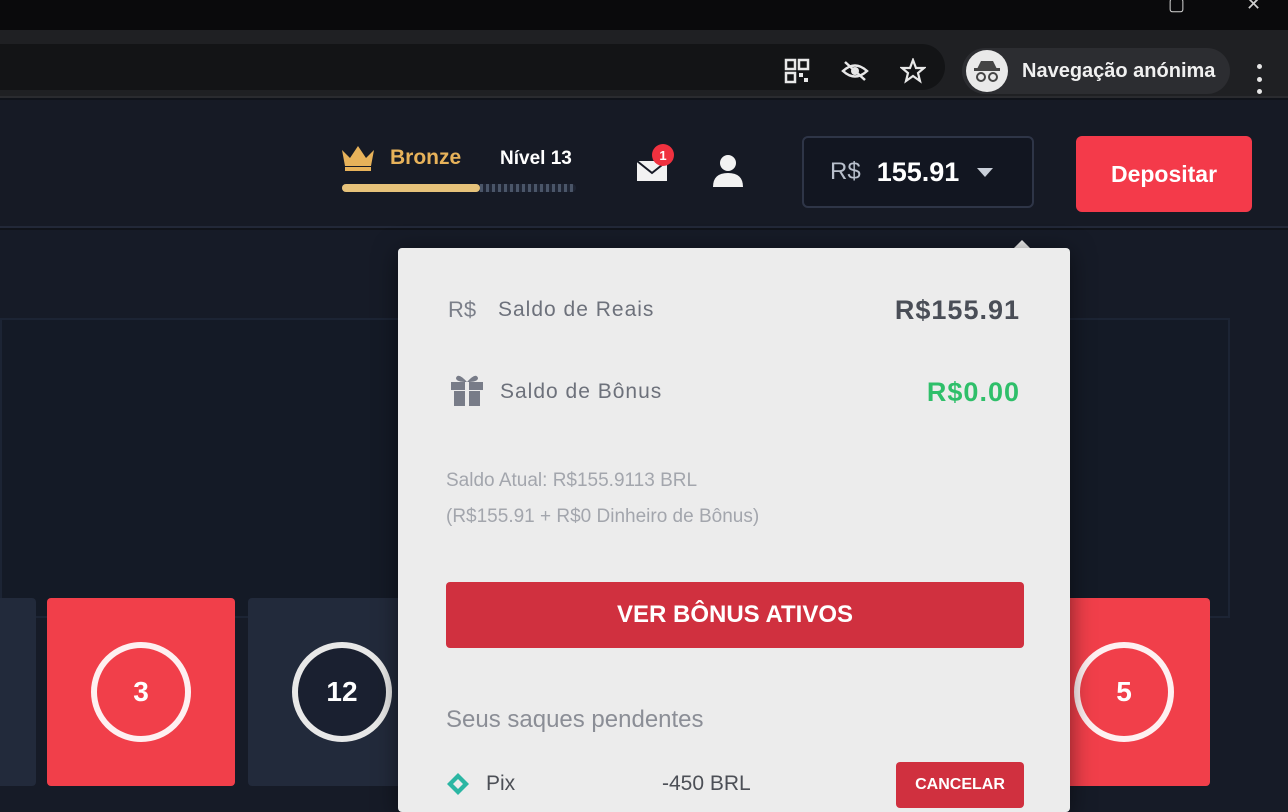  I want to click on deposit-button: Depositar, so click(1164, 174).